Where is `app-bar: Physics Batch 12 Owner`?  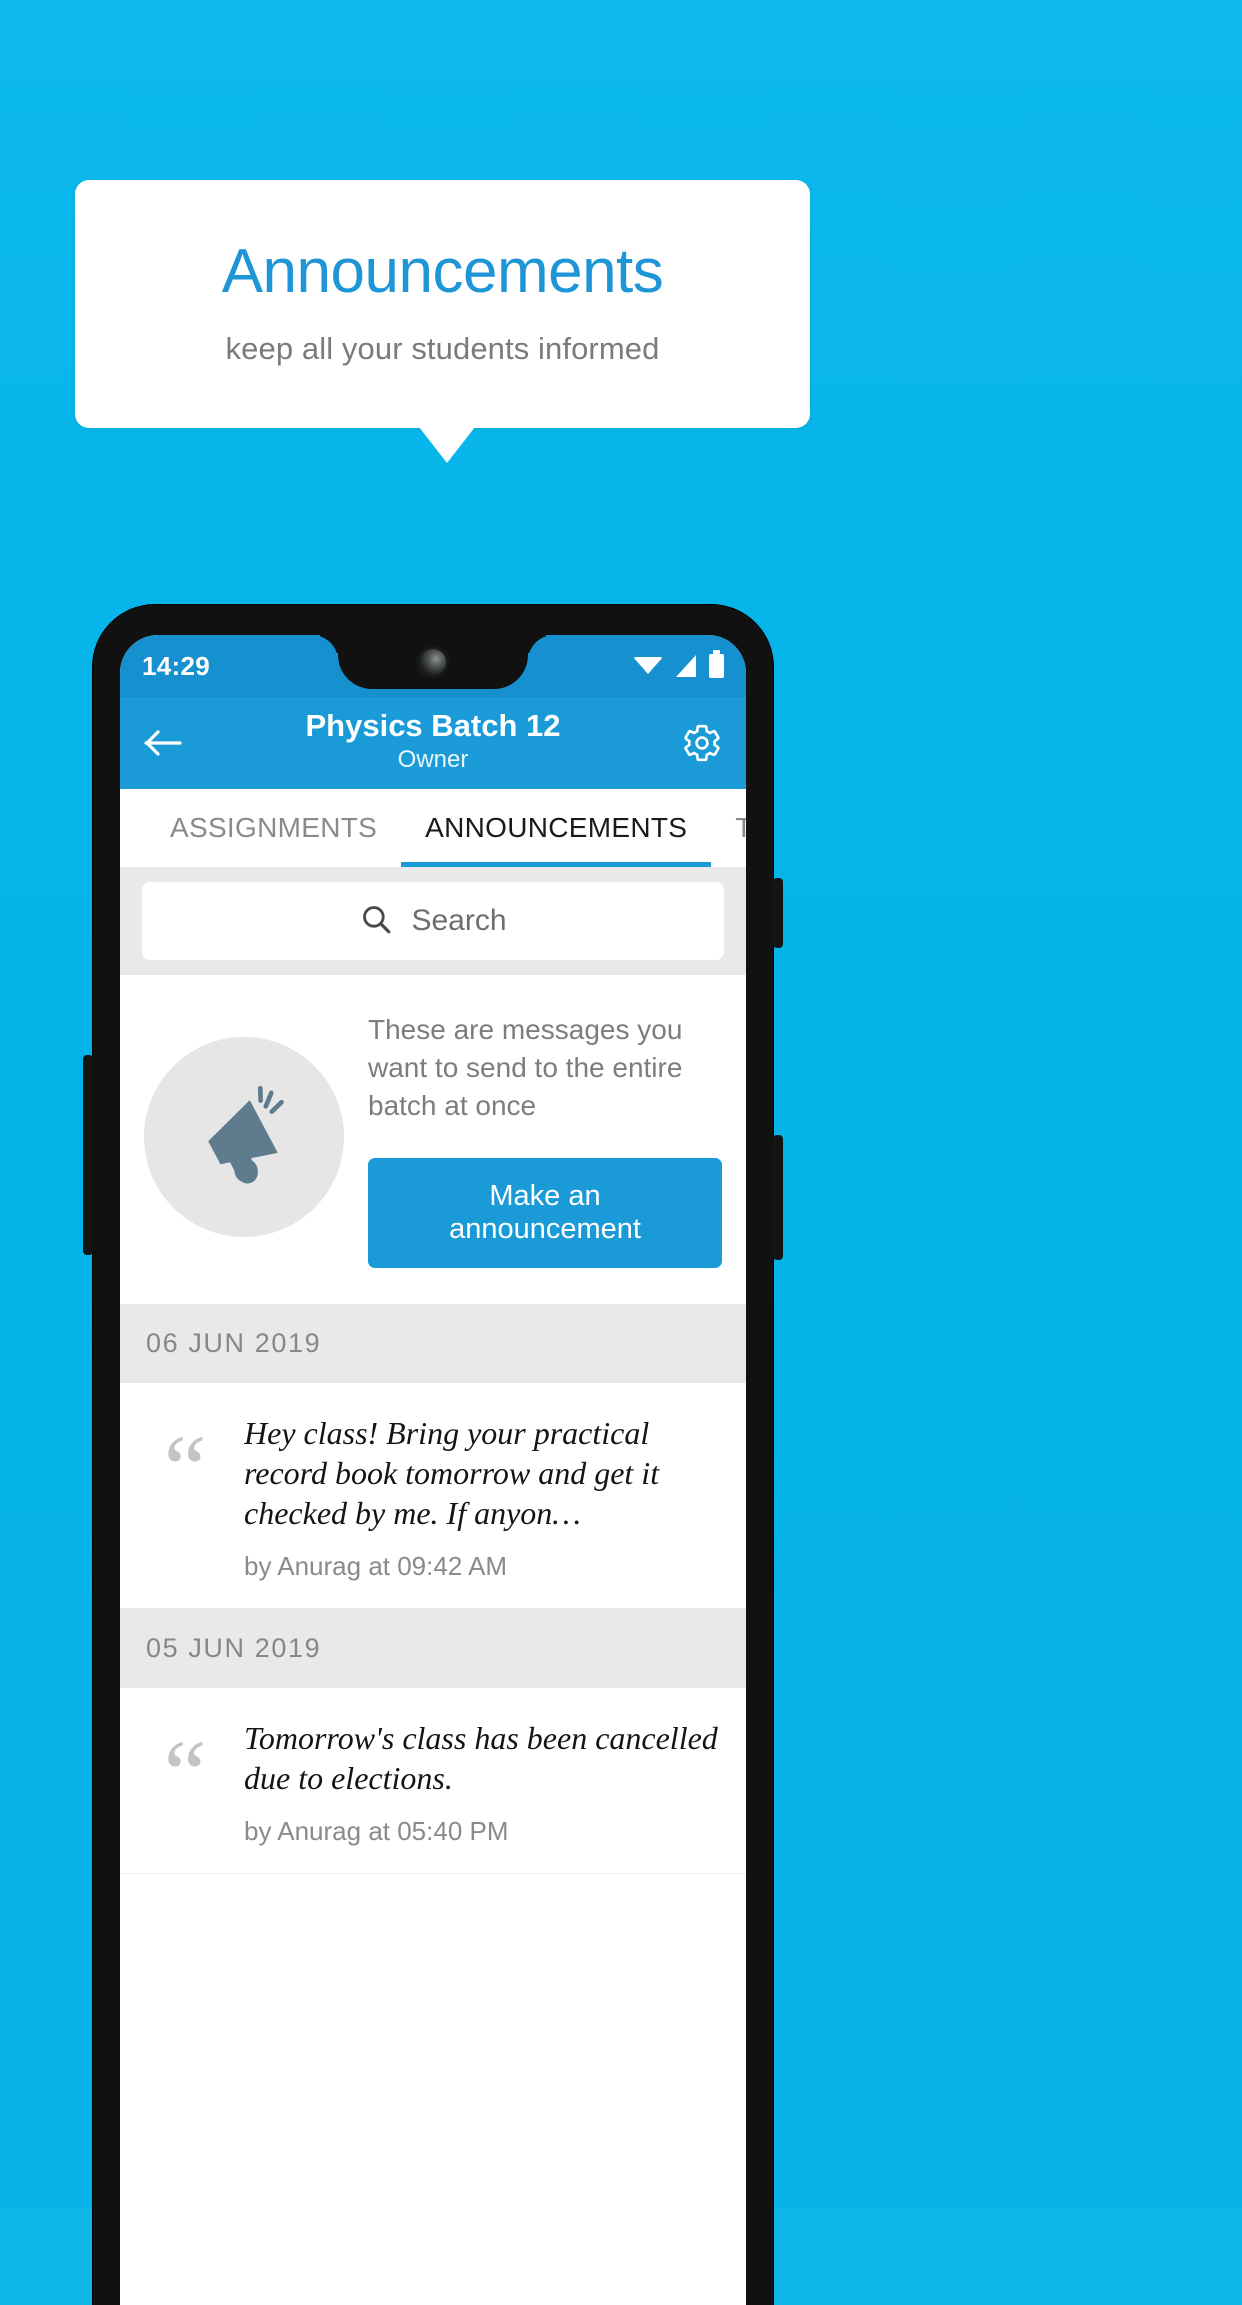
app-bar: Physics Batch 12 Owner is located at coordinates (433, 743).